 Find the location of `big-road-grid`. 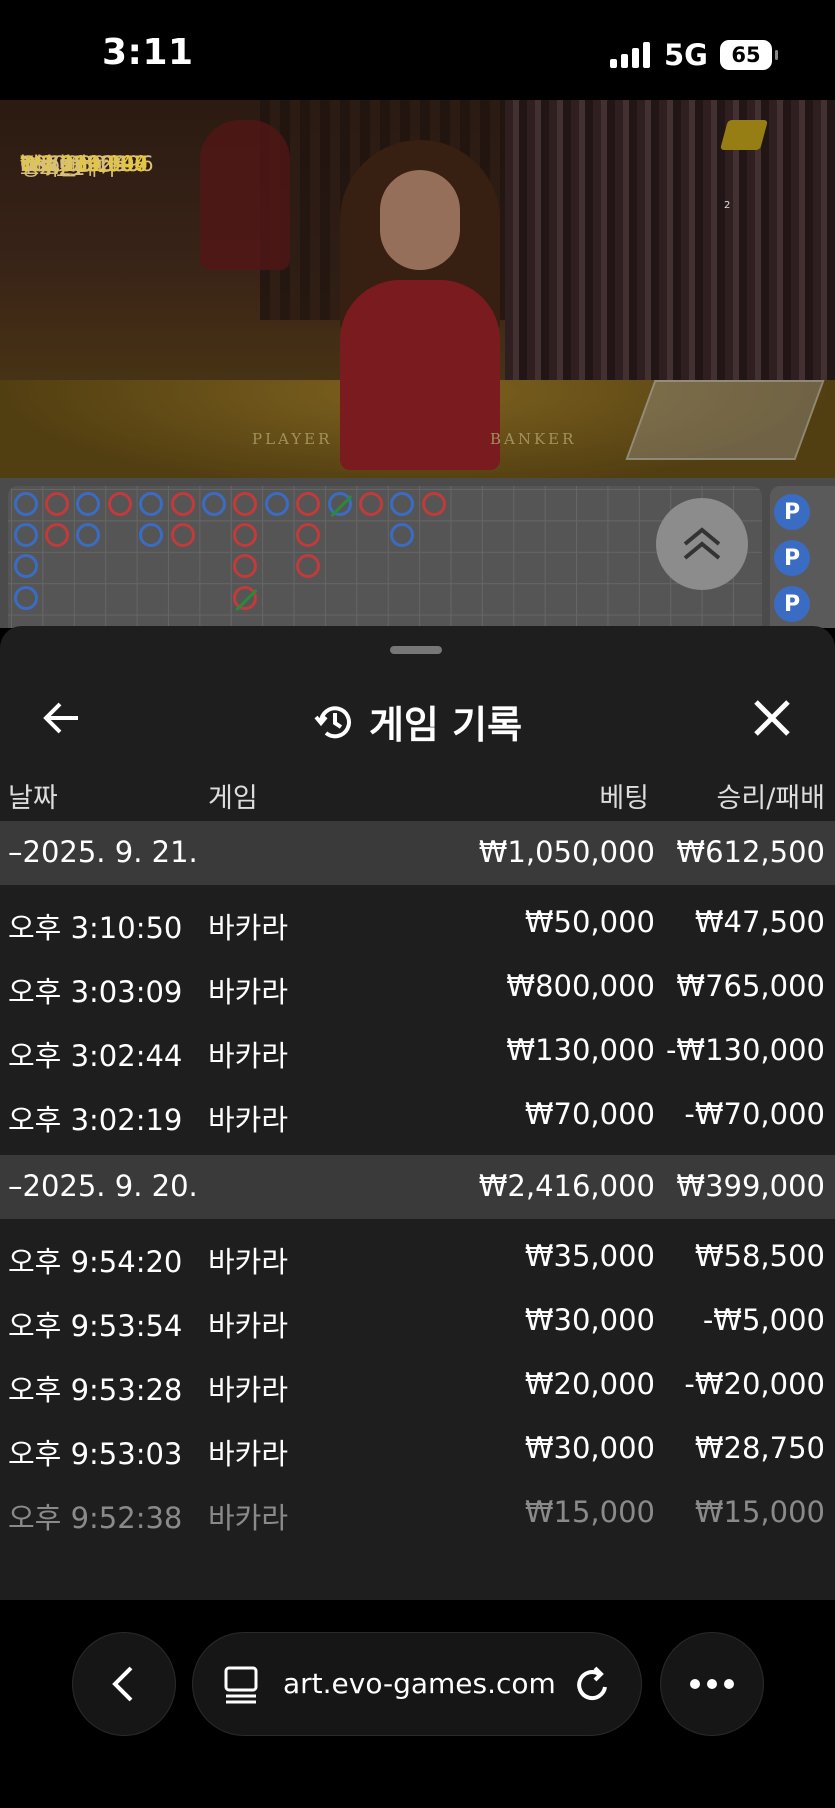

big-road-grid is located at coordinates (385, 557).